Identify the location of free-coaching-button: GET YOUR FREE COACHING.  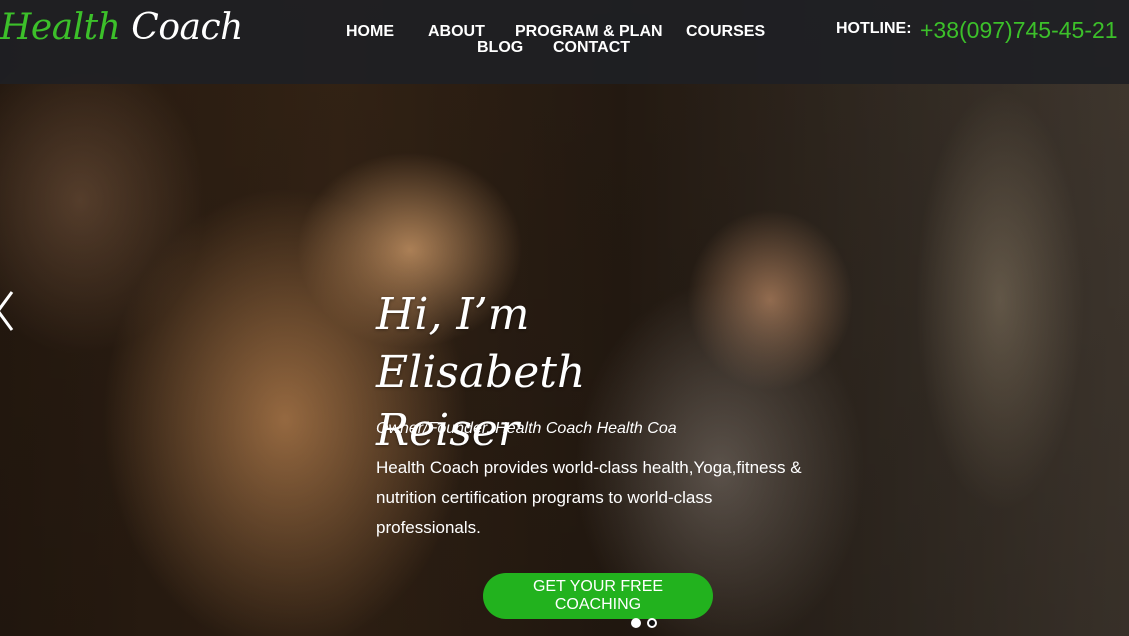
(598, 596).